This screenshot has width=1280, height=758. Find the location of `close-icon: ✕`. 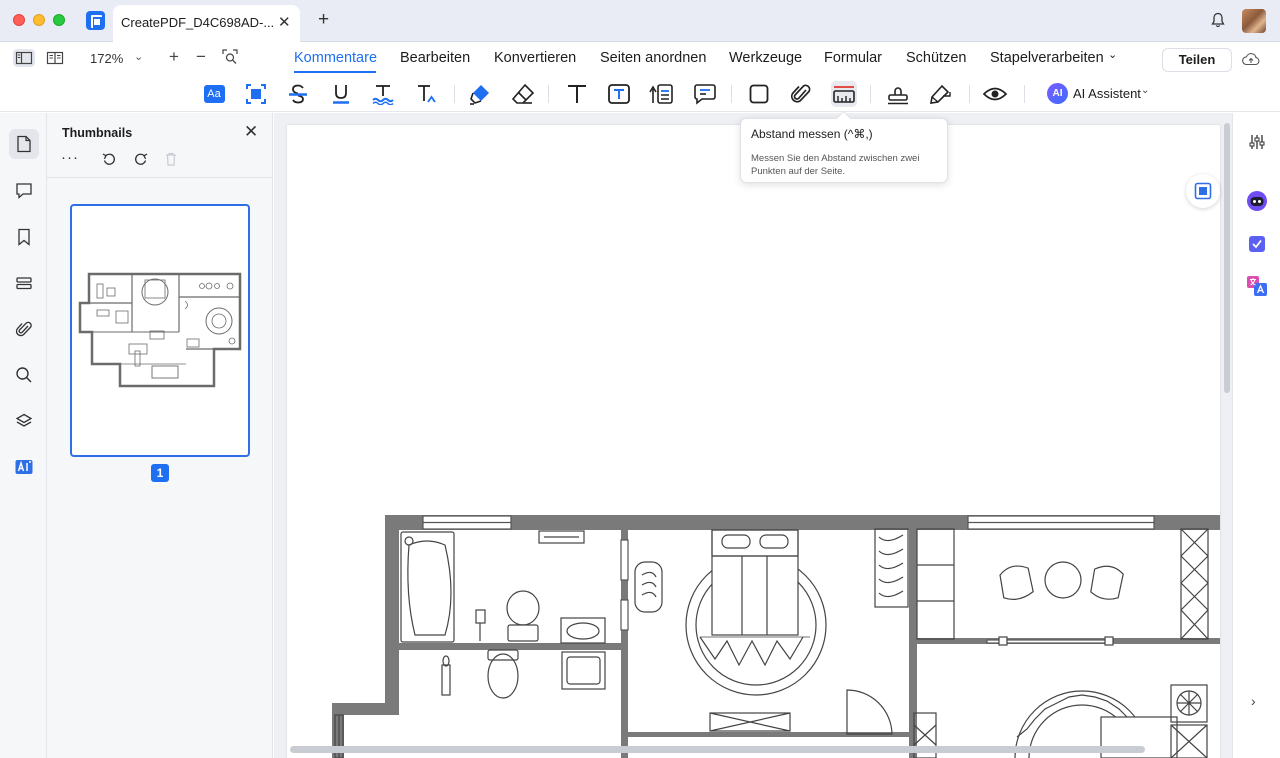

close-icon: ✕ is located at coordinates (251, 132).